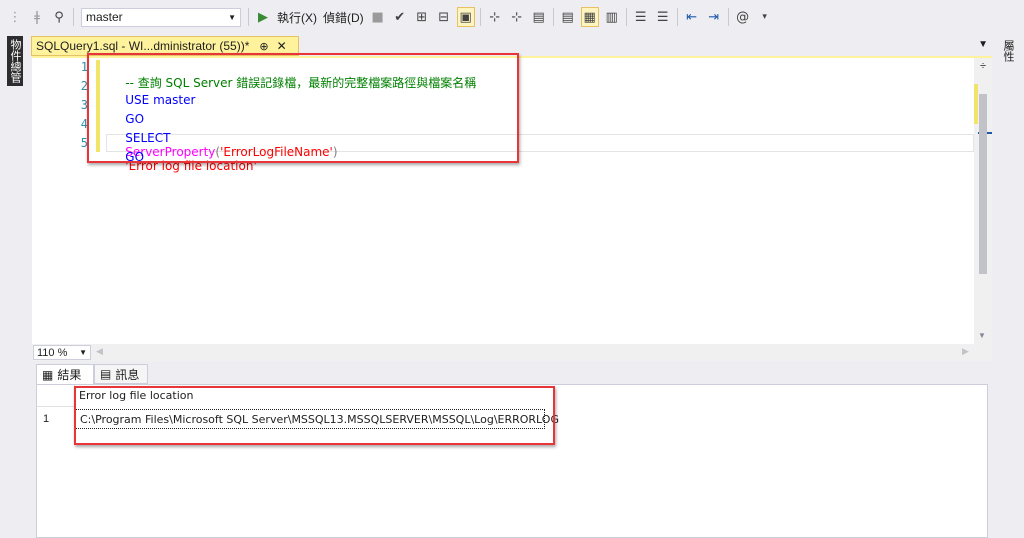 The image size is (1024, 538). I want to click on include-actual-plan-icon: ⊹, so click(495, 17).